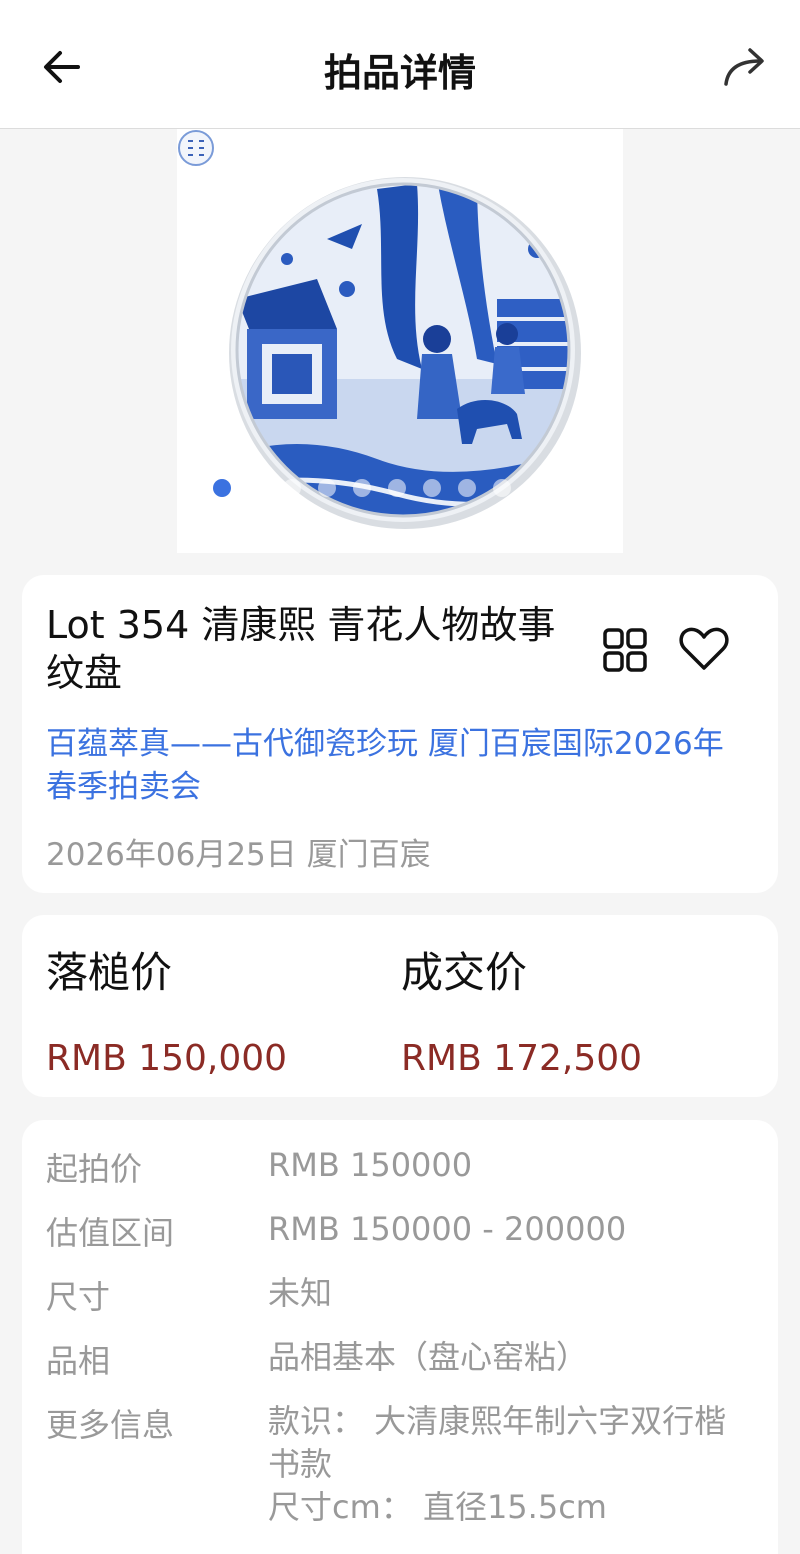  What do you see at coordinates (109, 972) in the screenshot?
I see `hammer-price-label: 落槌价` at bounding box center [109, 972].